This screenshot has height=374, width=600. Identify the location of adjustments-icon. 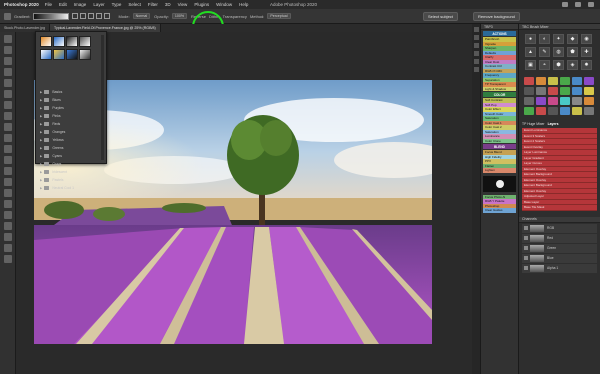
(476, 45).